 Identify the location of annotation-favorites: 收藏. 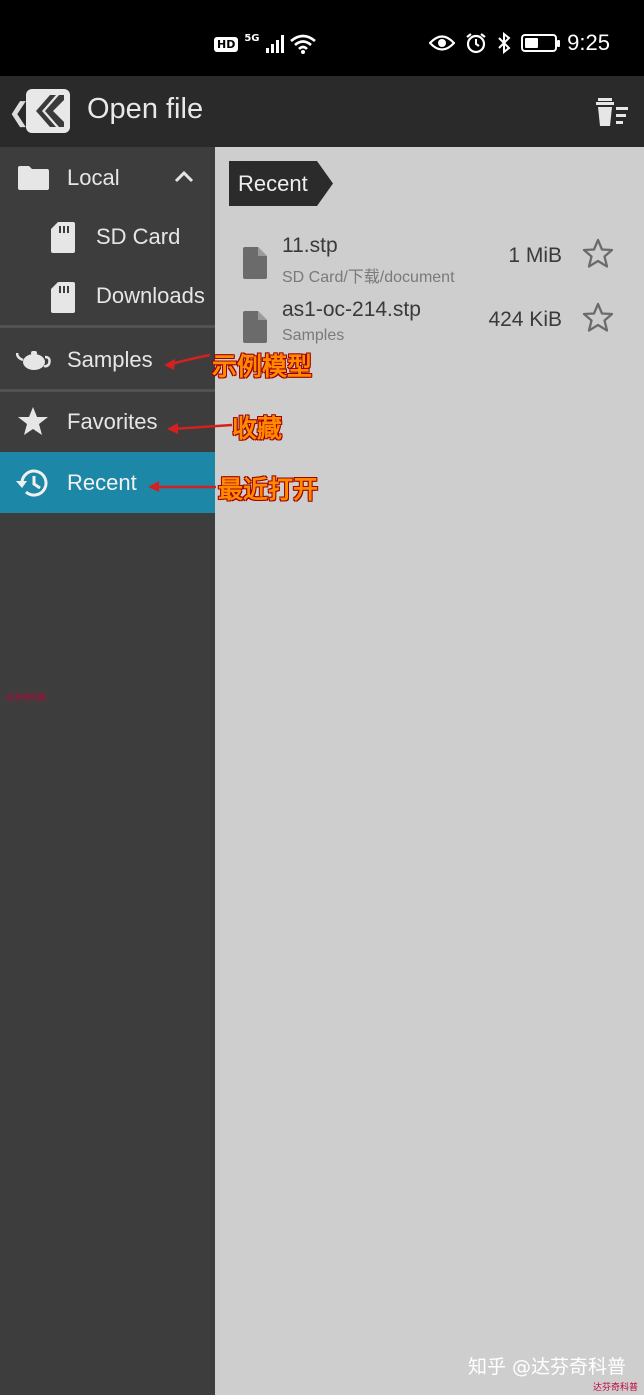
(257, 428).